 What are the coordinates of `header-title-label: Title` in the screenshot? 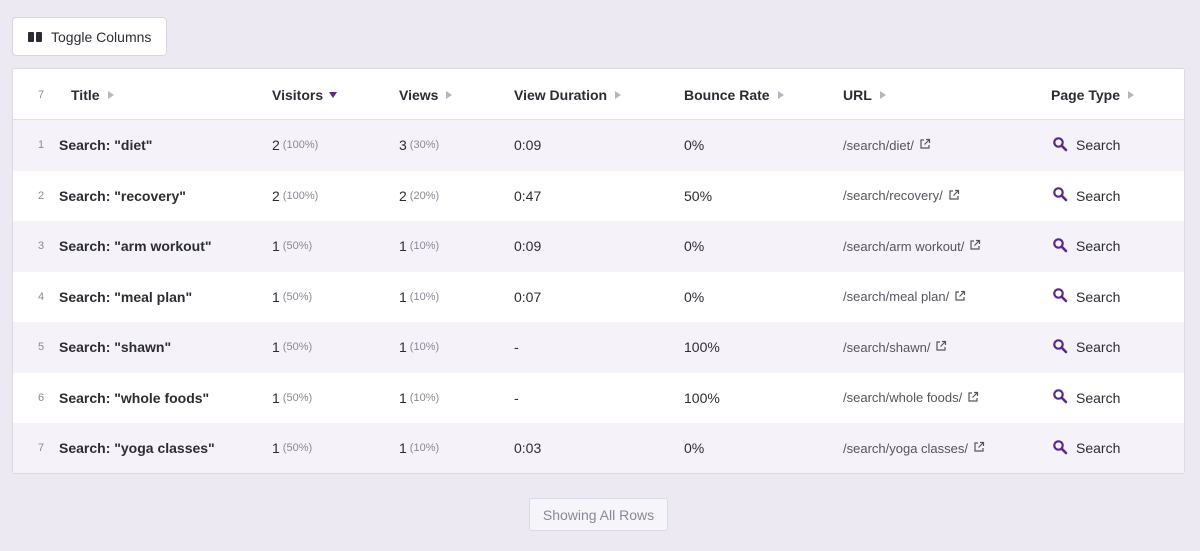 It's located at (85, 94).